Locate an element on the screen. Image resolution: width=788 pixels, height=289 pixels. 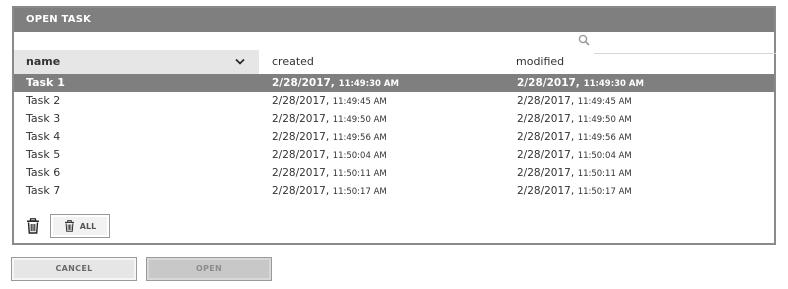
modified-time: 11:49:56 AM is located at coordinates (604, 138).